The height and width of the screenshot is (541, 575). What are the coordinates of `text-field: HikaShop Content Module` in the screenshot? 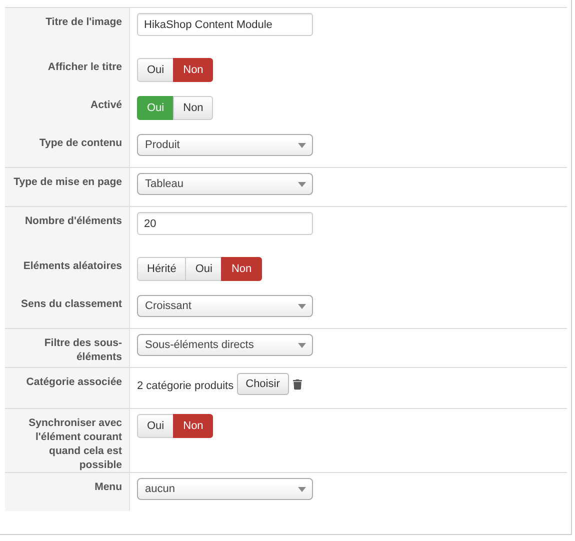 It's located at (225, 24).